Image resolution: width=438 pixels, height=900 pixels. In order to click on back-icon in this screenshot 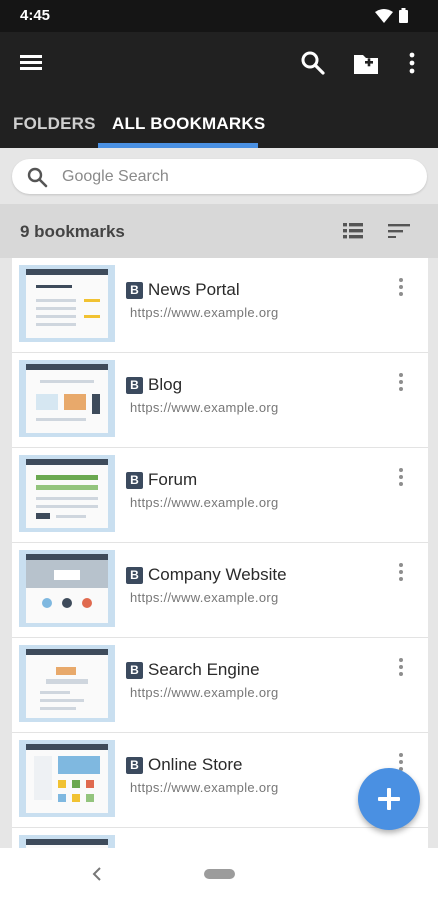, I will do `click(97, 874)`.